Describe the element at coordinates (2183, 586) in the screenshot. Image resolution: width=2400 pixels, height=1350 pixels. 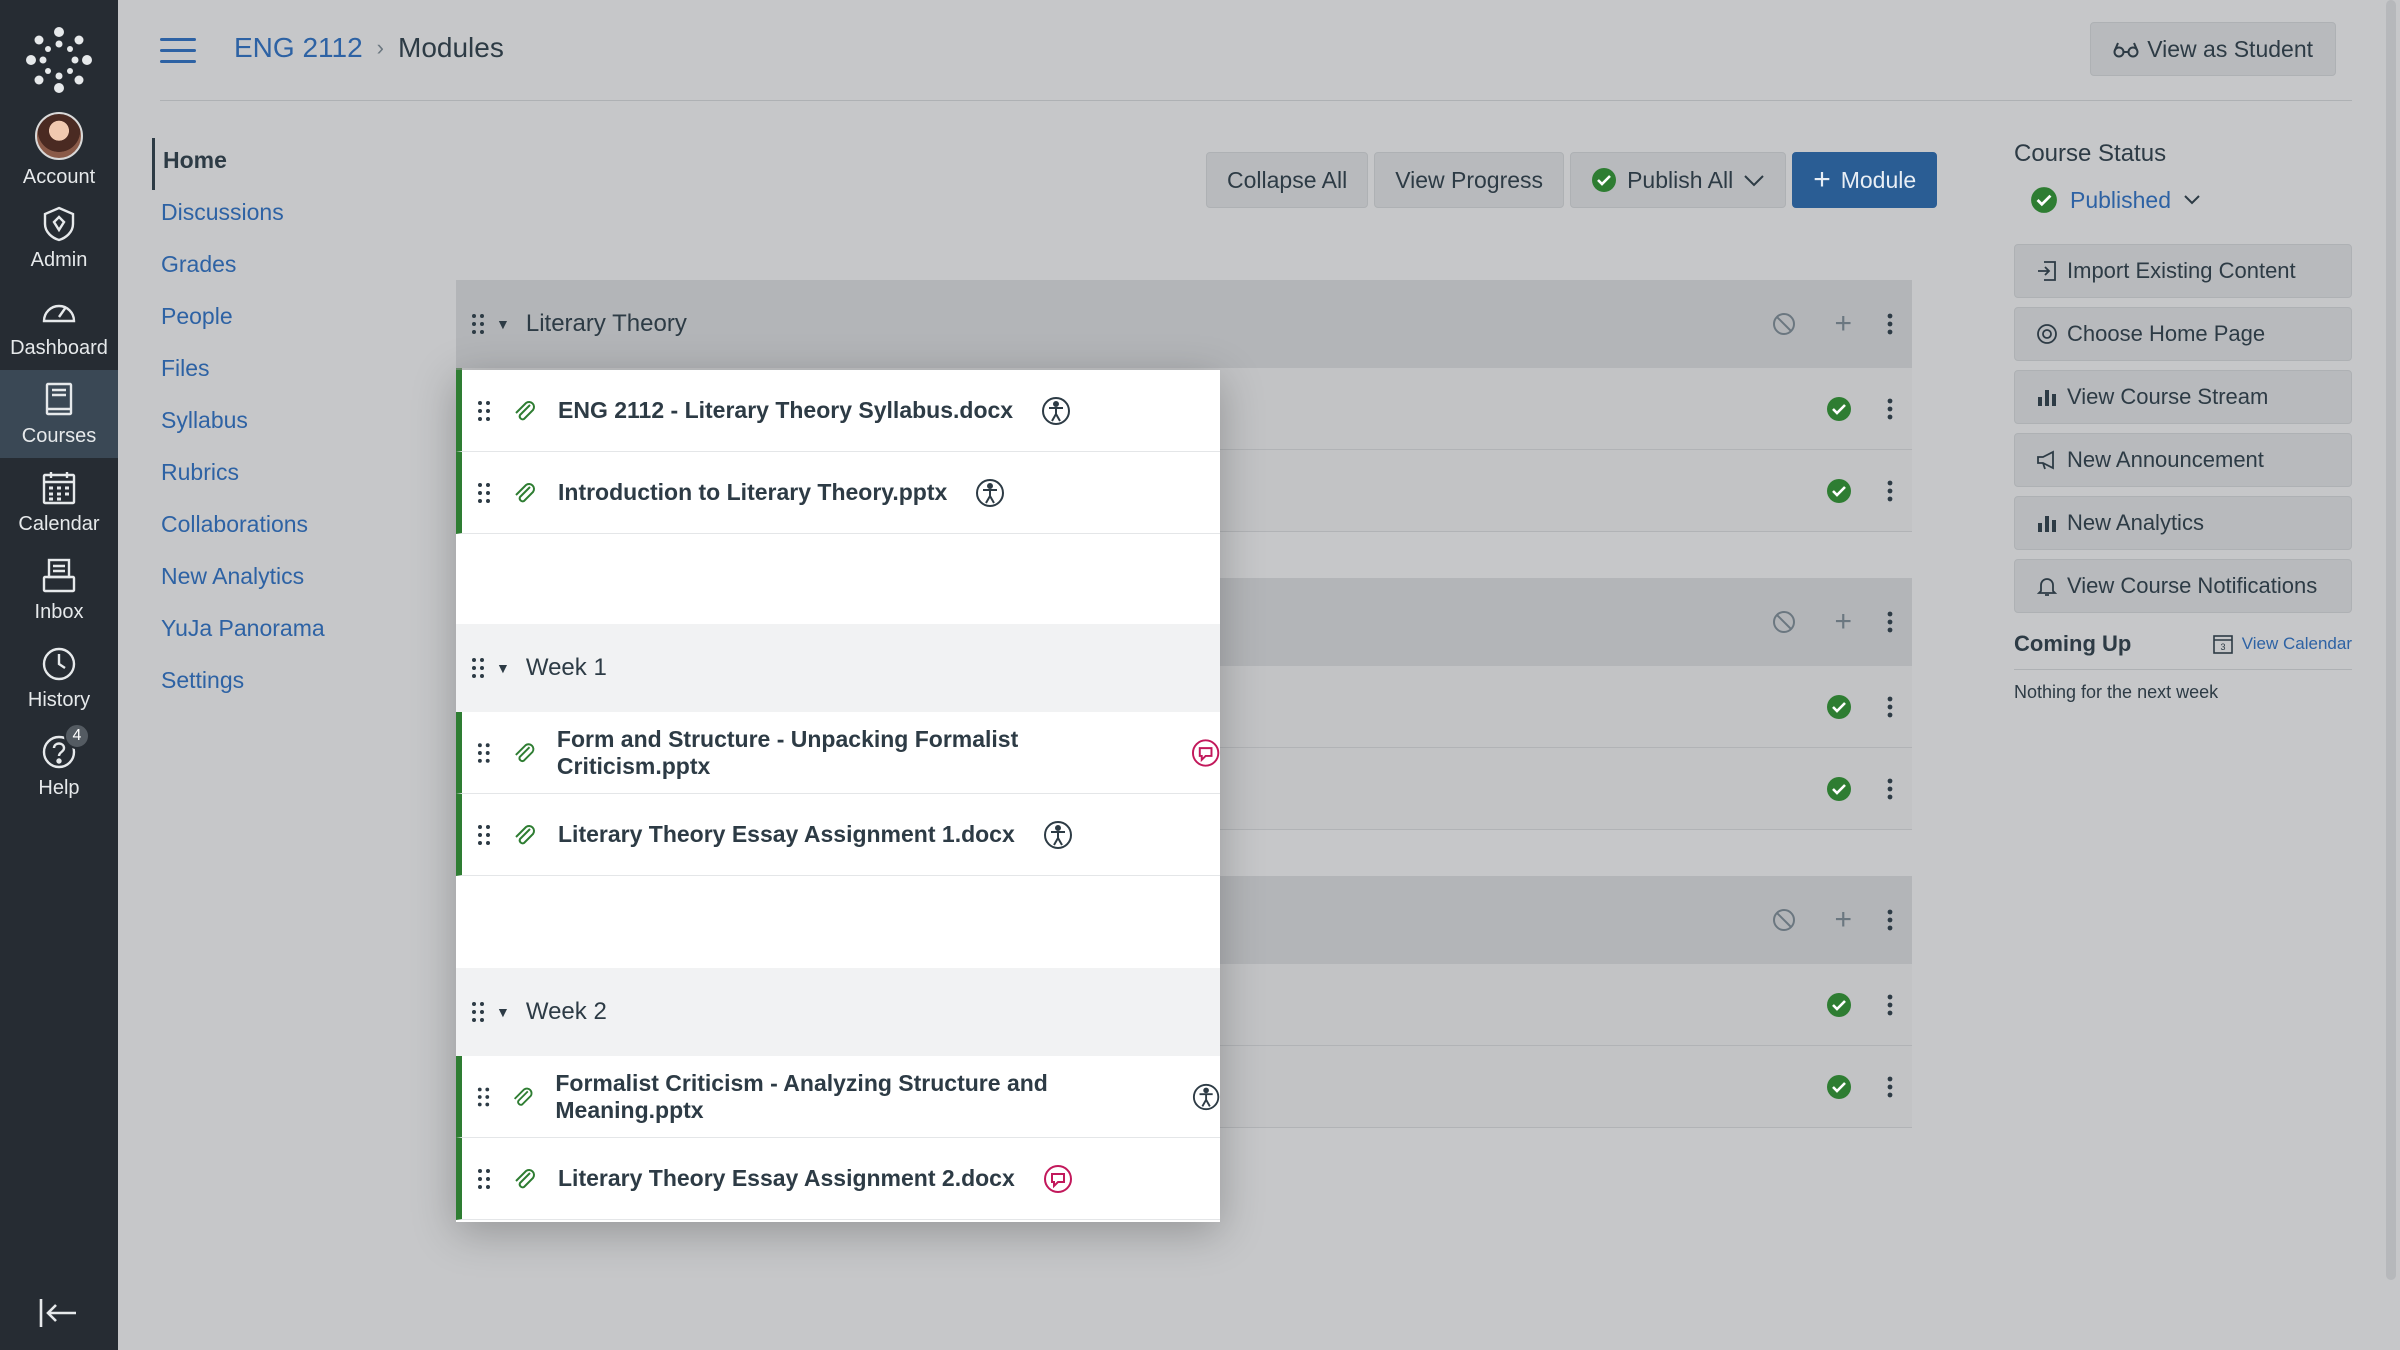
I see `view-course-notifications-button: View Course Notifications` at that location.